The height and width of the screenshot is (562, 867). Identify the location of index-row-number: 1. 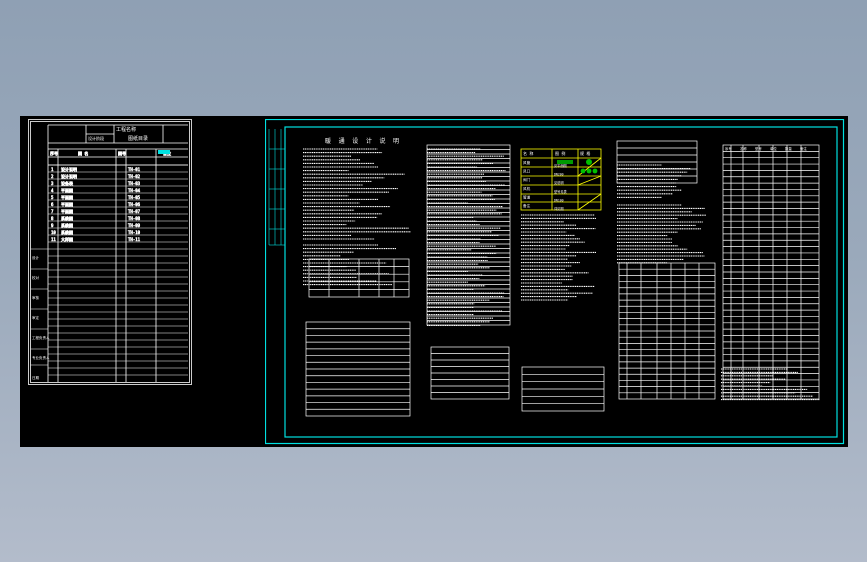
(52, 169).